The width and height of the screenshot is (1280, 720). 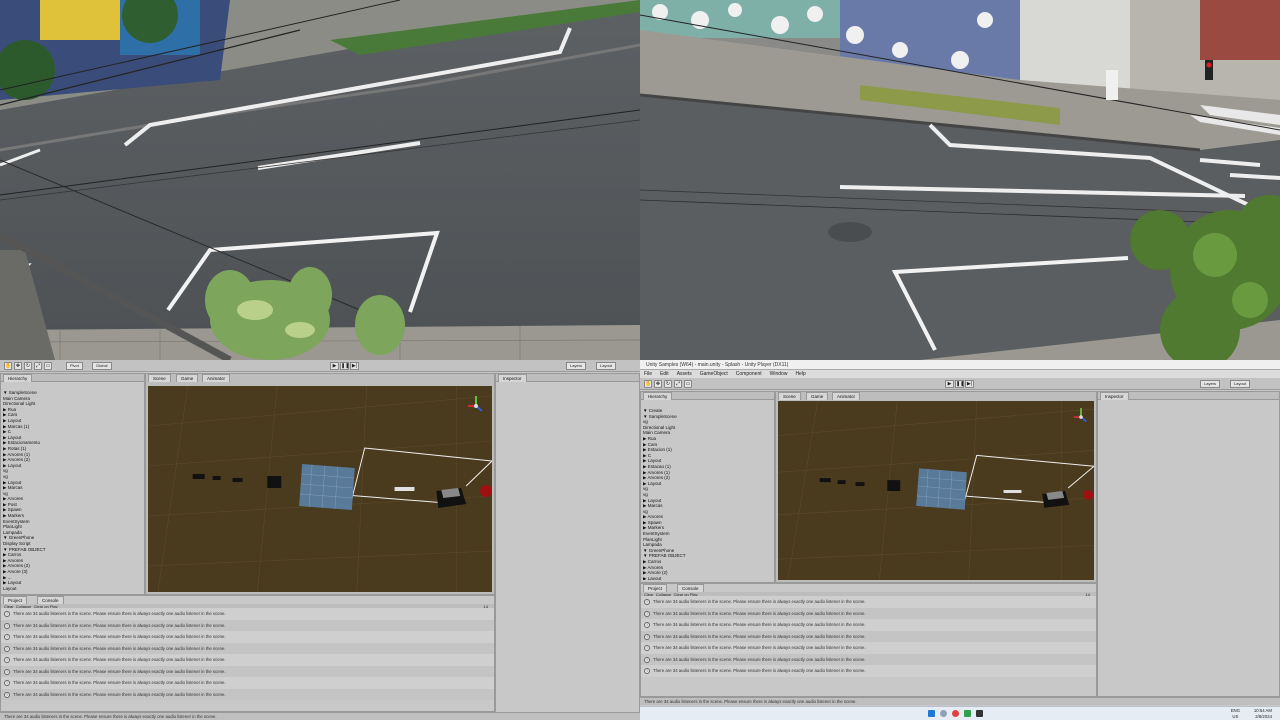 What do you see at coordinates (955, 713) in the screenshot?
I see `browser-icon` at bounding box center [955, 713].